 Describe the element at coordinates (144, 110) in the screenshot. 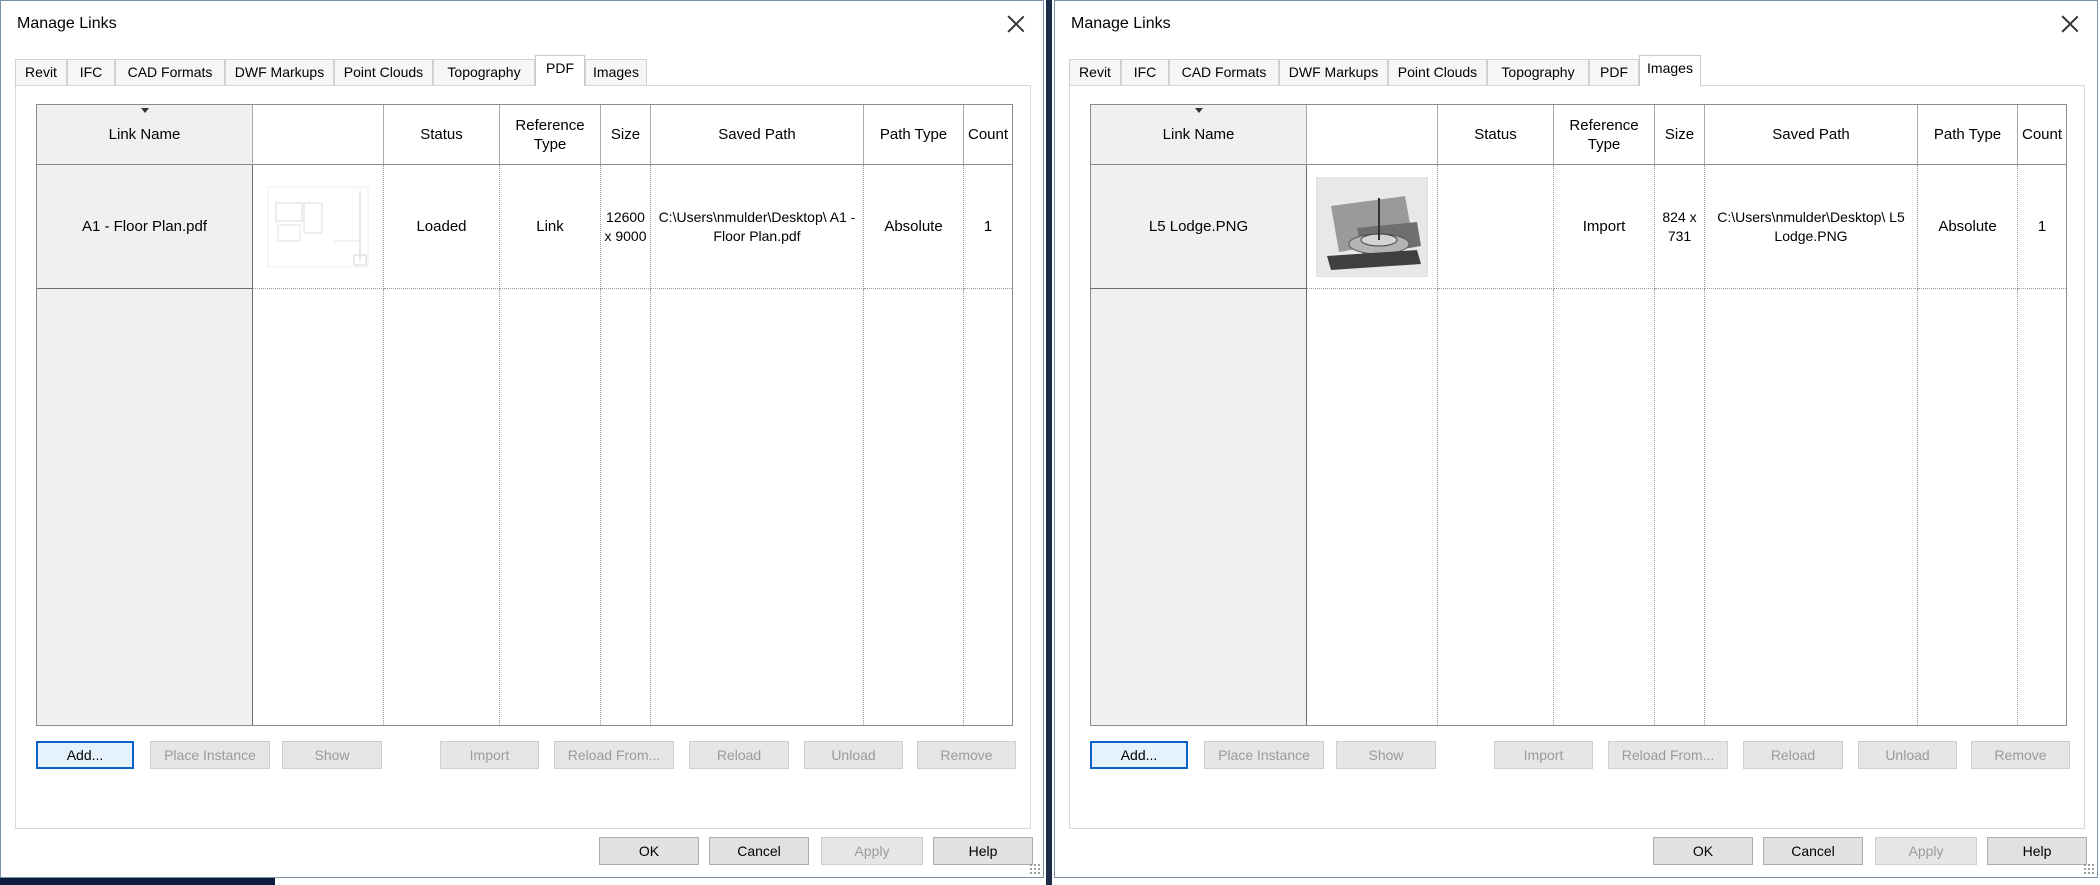

I see `sort-down-icon` at that location.